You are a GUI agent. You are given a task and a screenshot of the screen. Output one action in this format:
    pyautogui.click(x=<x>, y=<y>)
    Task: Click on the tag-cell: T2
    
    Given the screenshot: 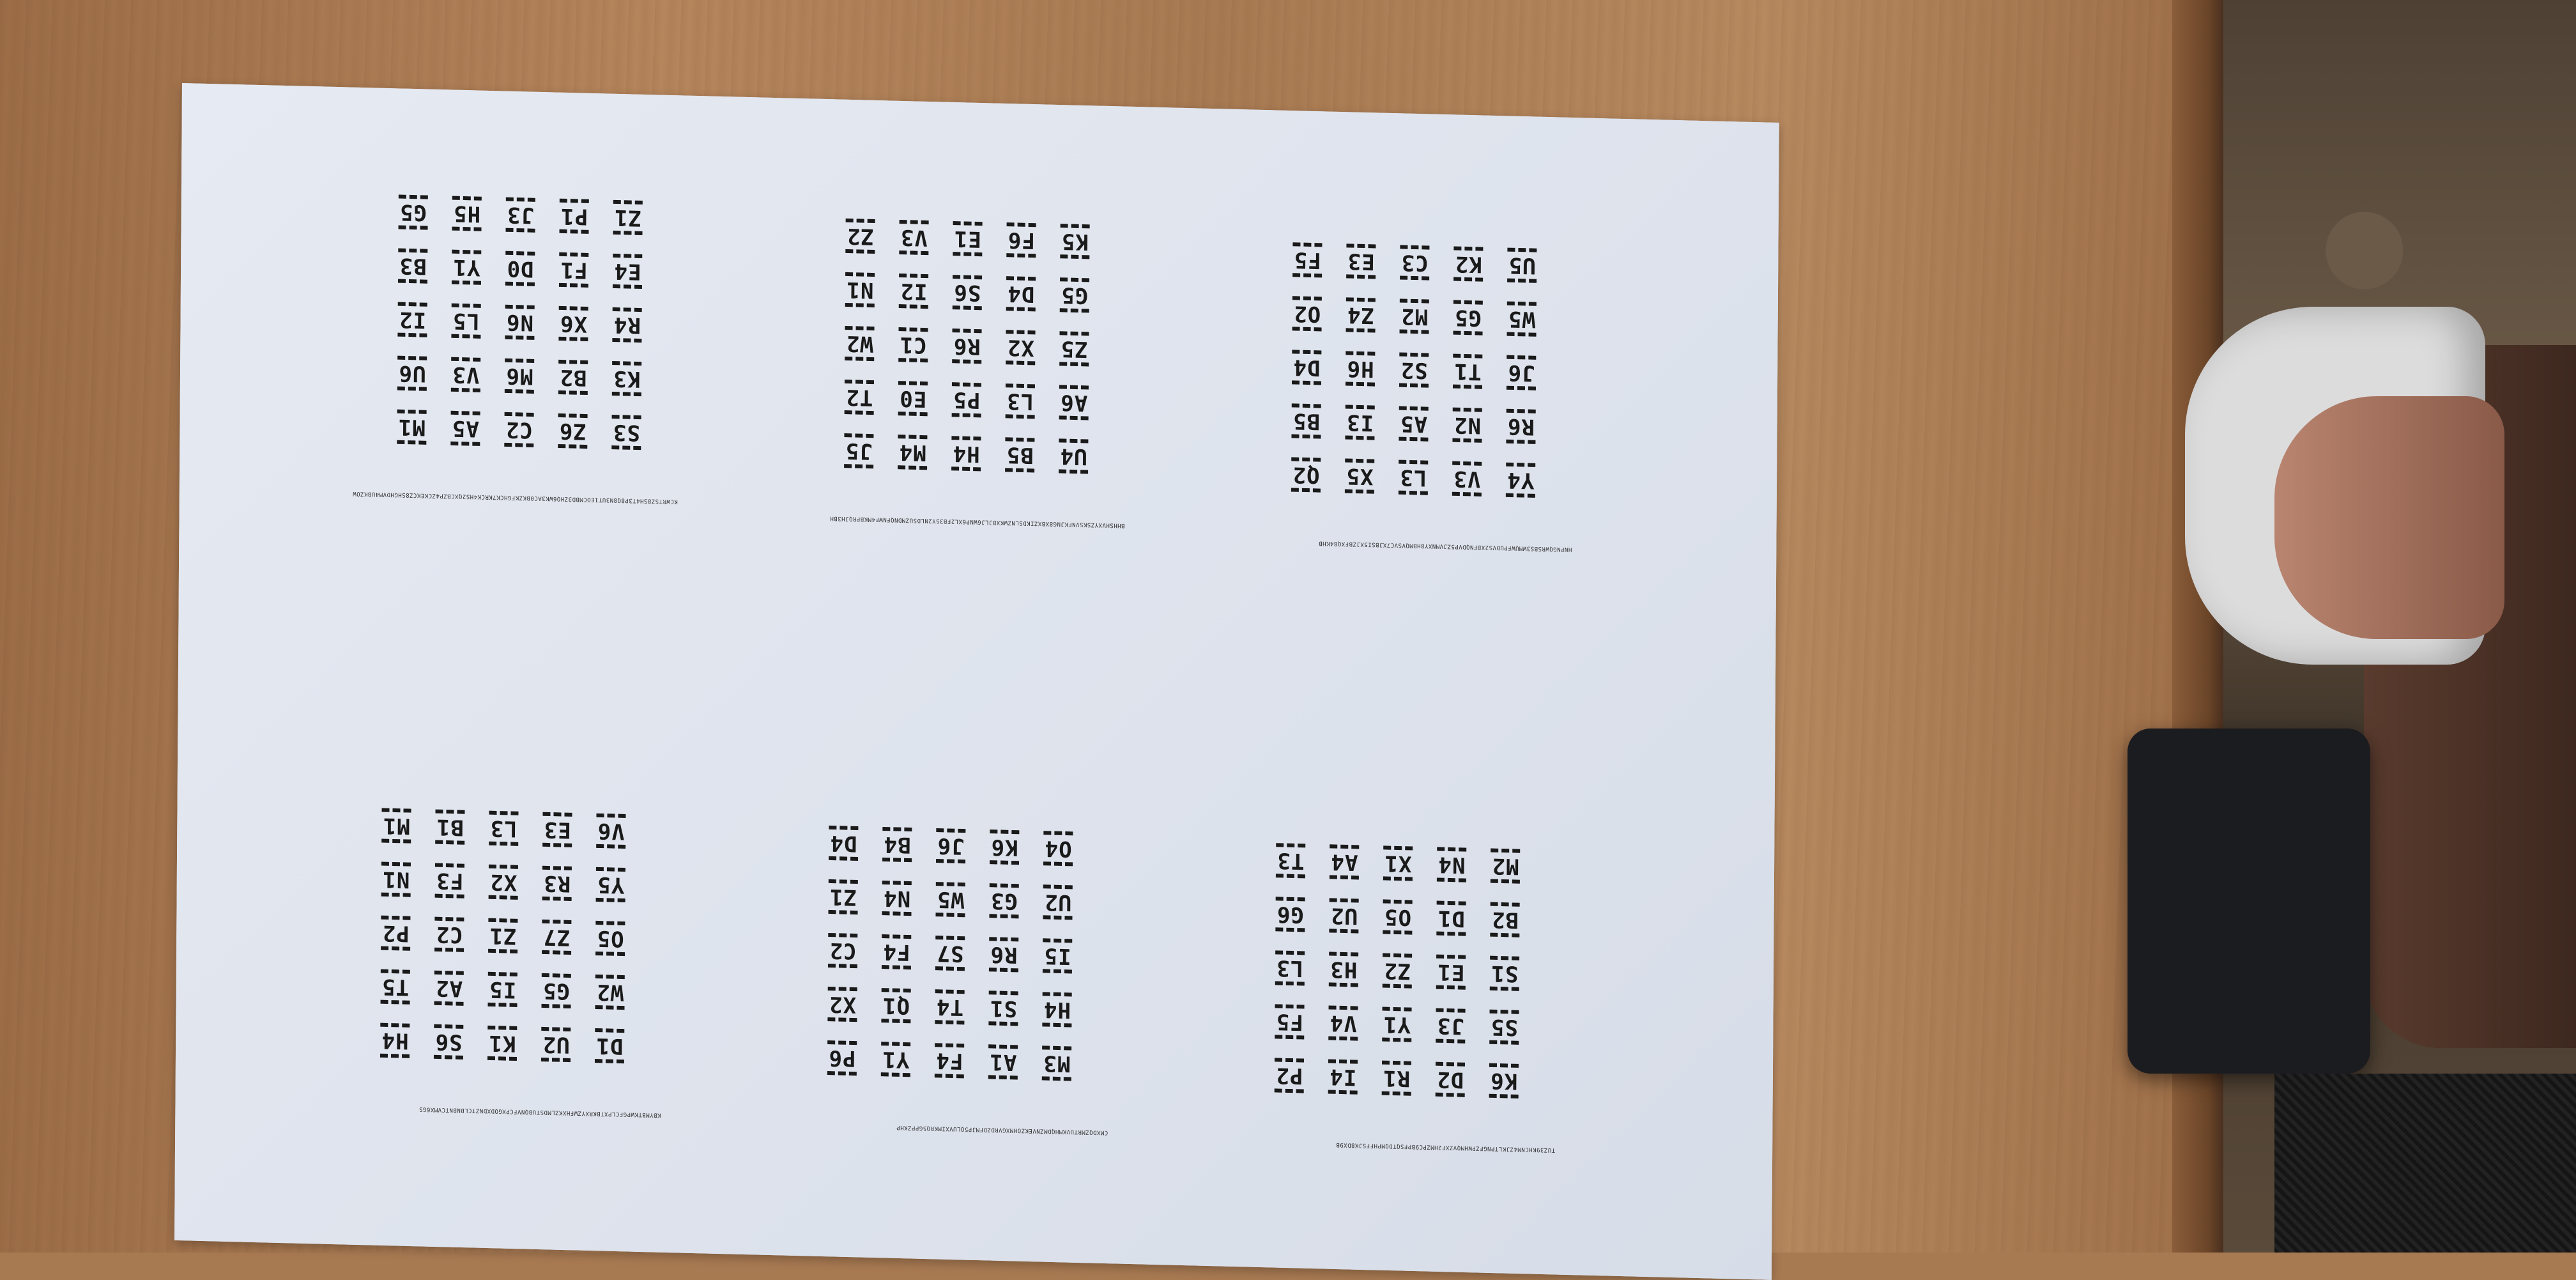 What is the action you would take?
    pyautogui.click(x=859, y=398)
    